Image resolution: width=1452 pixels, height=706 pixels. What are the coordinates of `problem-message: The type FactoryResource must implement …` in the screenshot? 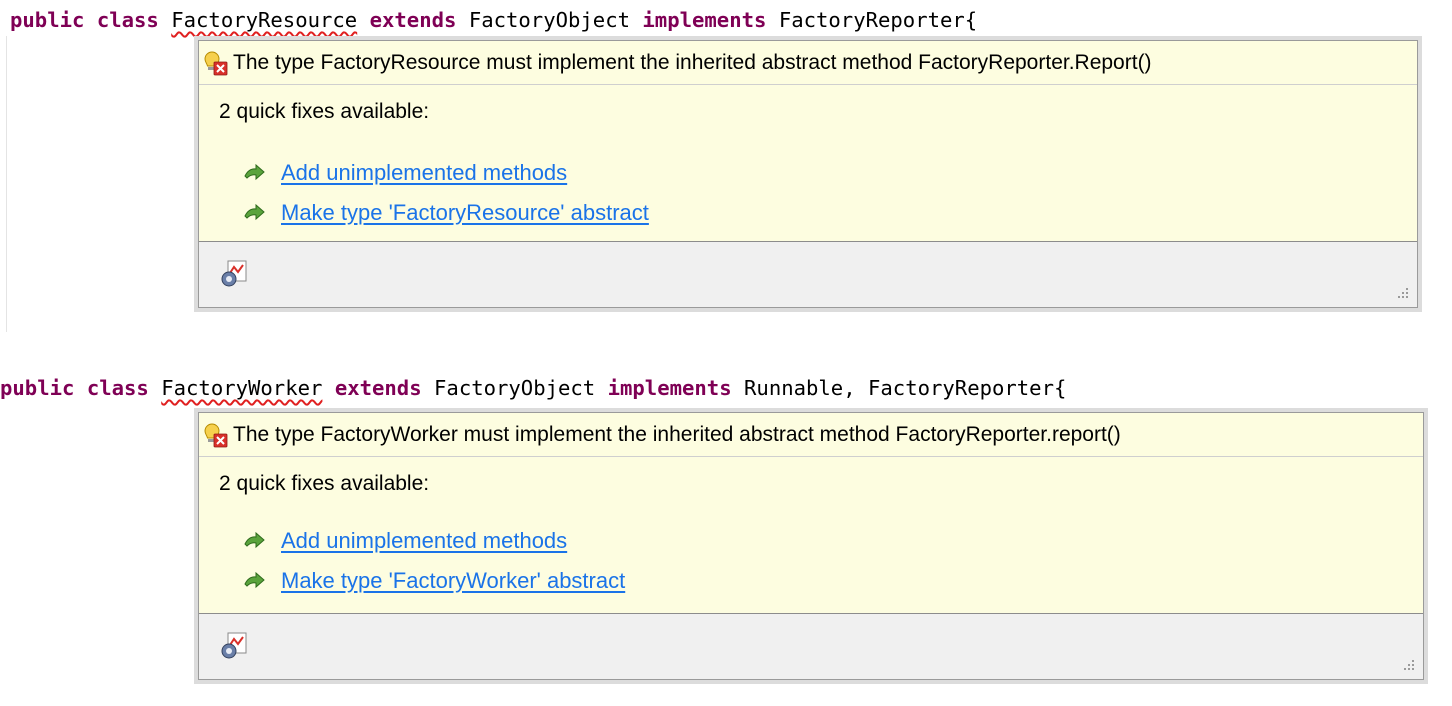 It's located at (692, 62).